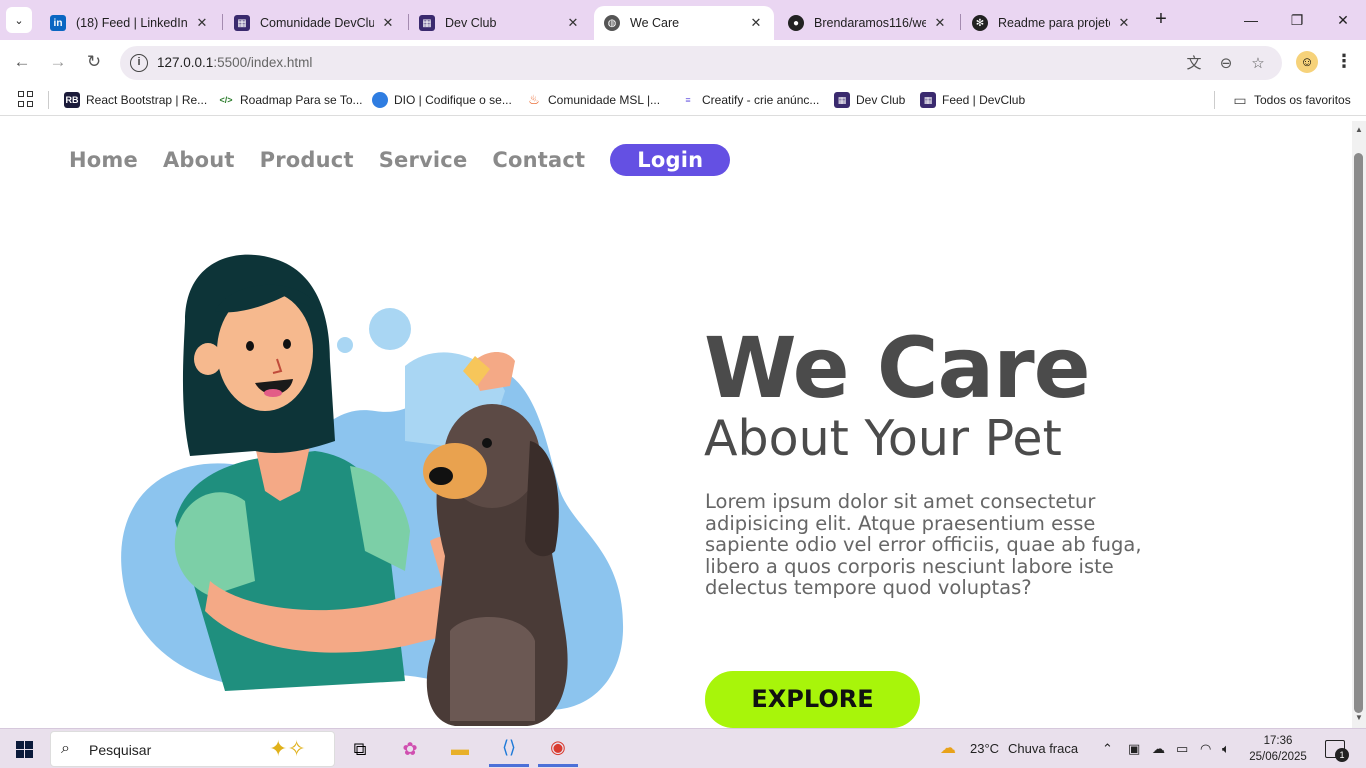  What do you see at coordinates (26, 99) in the screenshot?
I see `apps-grid-icon` at bounding box center [26, 99].